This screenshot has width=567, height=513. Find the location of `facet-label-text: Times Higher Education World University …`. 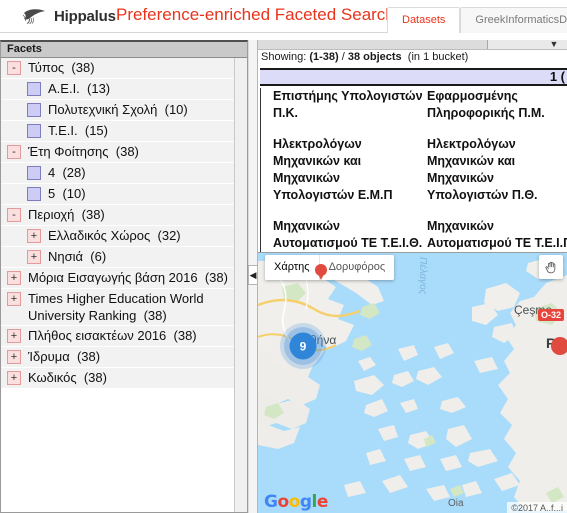

facet-label-text: Times Higher Education World University … is located at coordinates (116, 307).